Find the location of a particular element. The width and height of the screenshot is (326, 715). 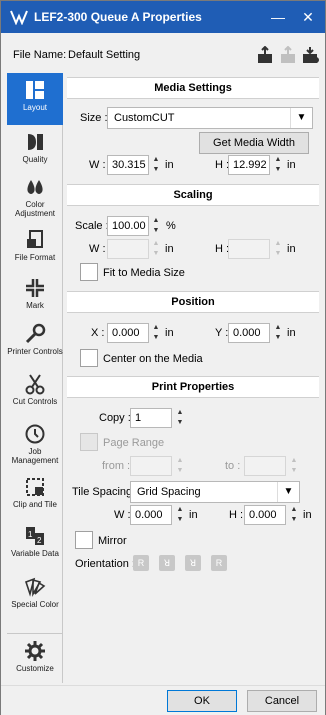

import-setting-icon is located at coordinates (310, 55).